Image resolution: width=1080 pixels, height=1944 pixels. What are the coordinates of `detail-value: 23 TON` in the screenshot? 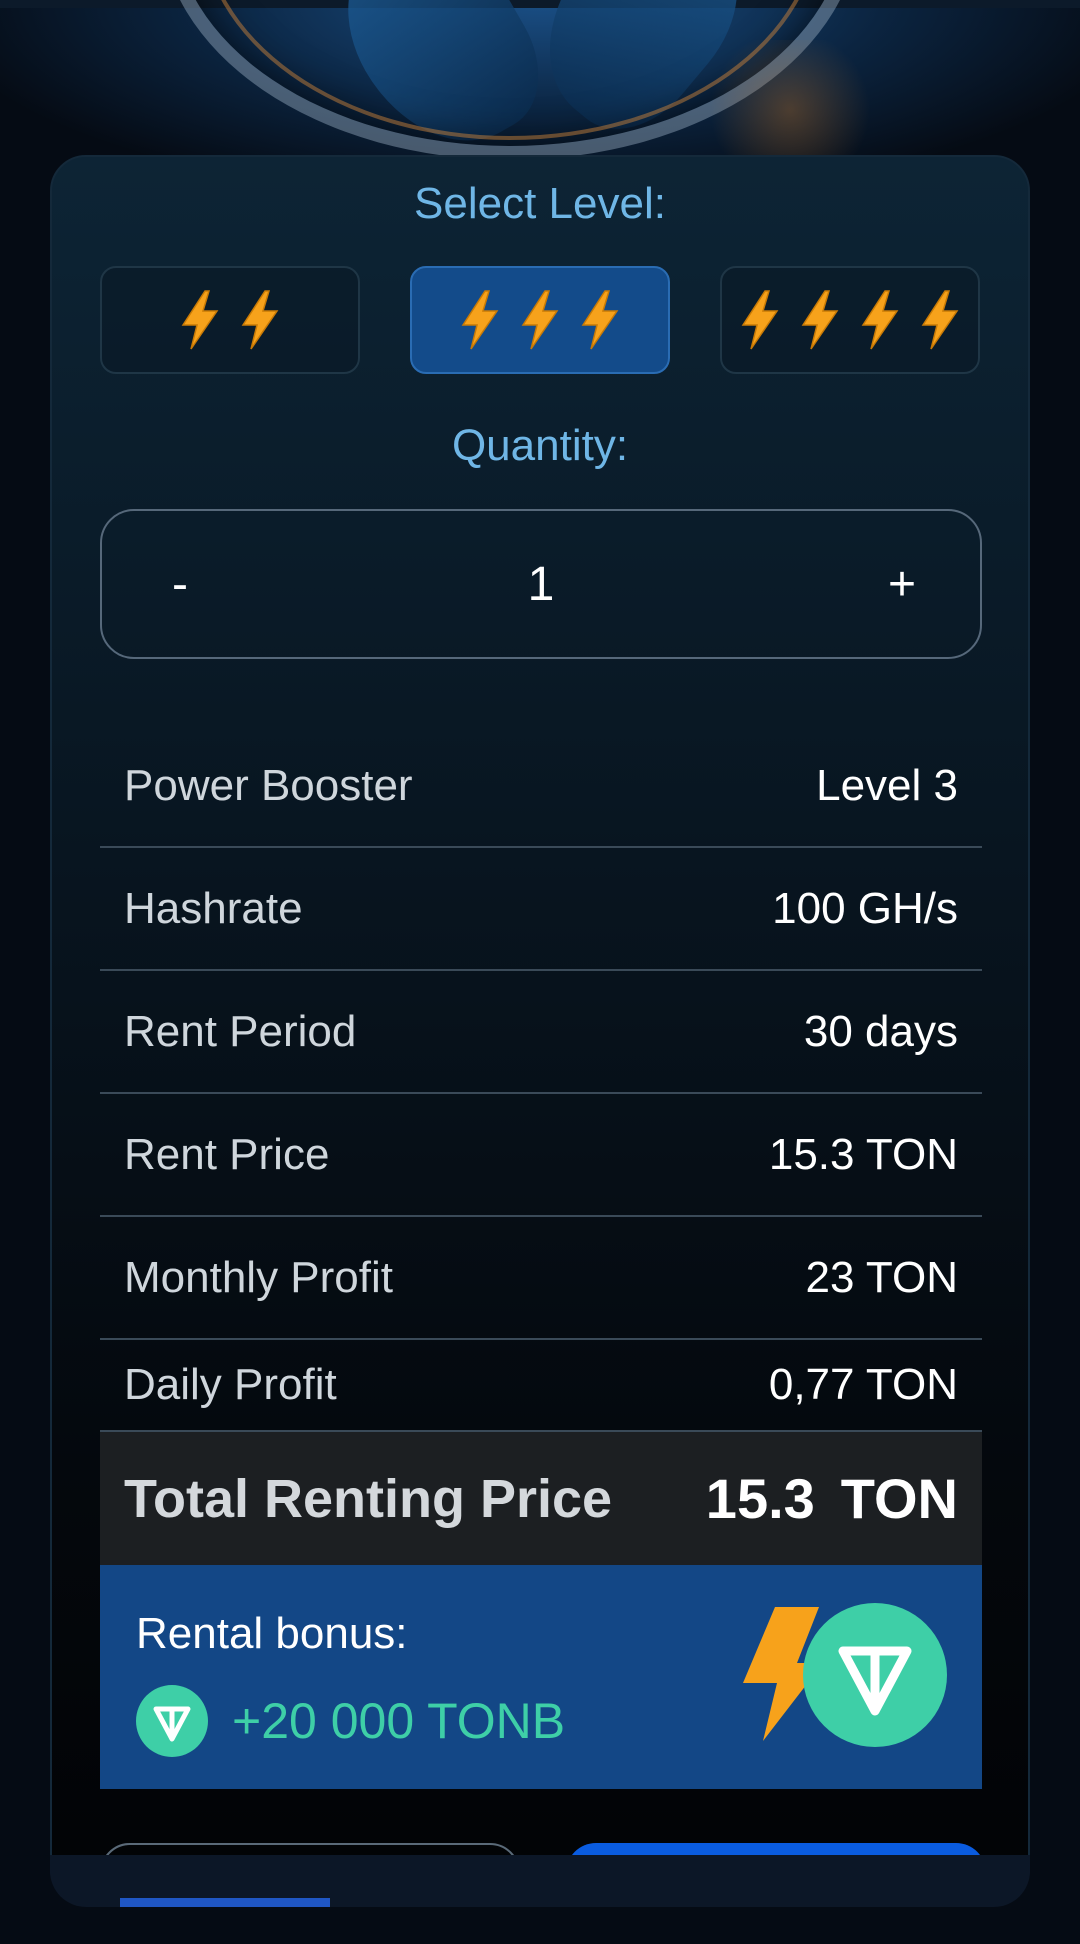 It's located at (881, 1277).